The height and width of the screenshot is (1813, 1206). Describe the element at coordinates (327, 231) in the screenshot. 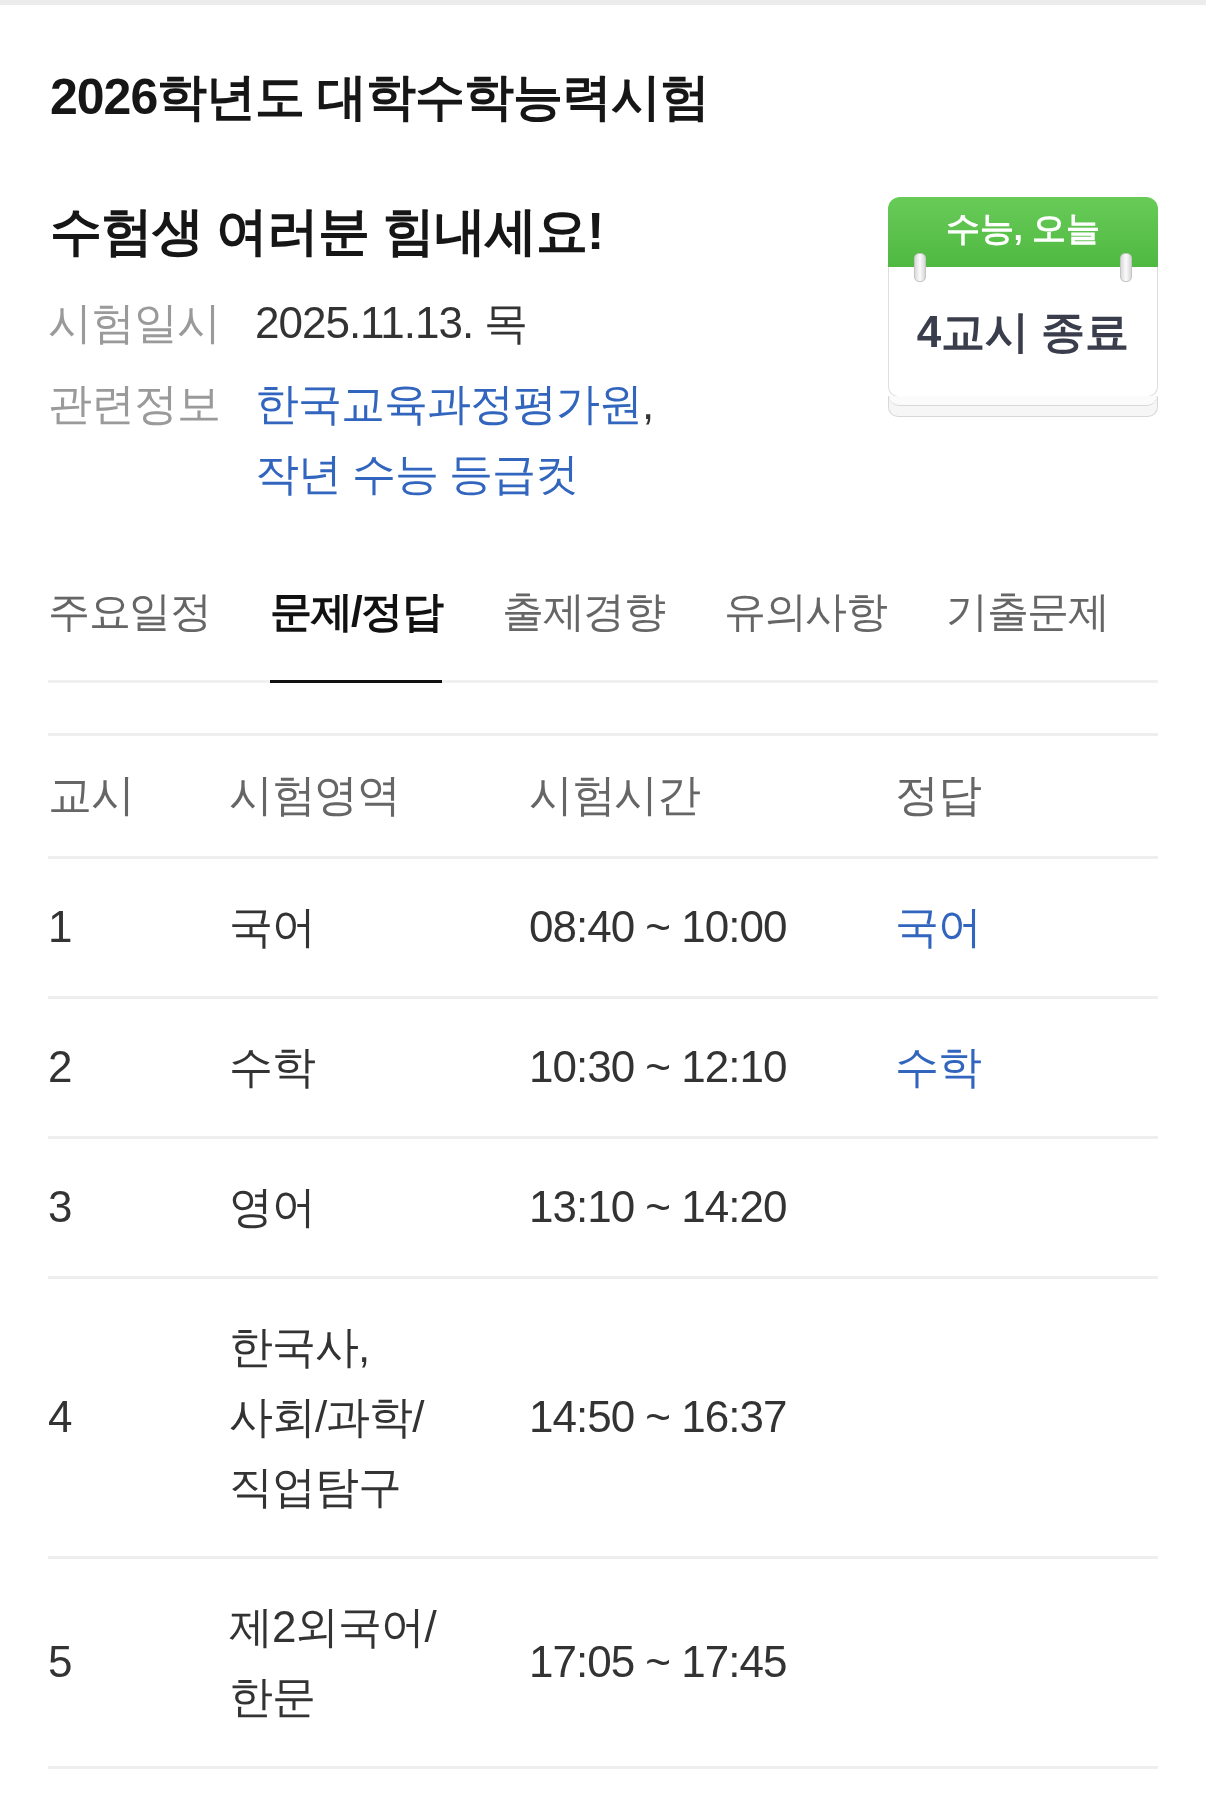

I see `greeting-heading: 수험생 여러분 힘내세요!` at that location.